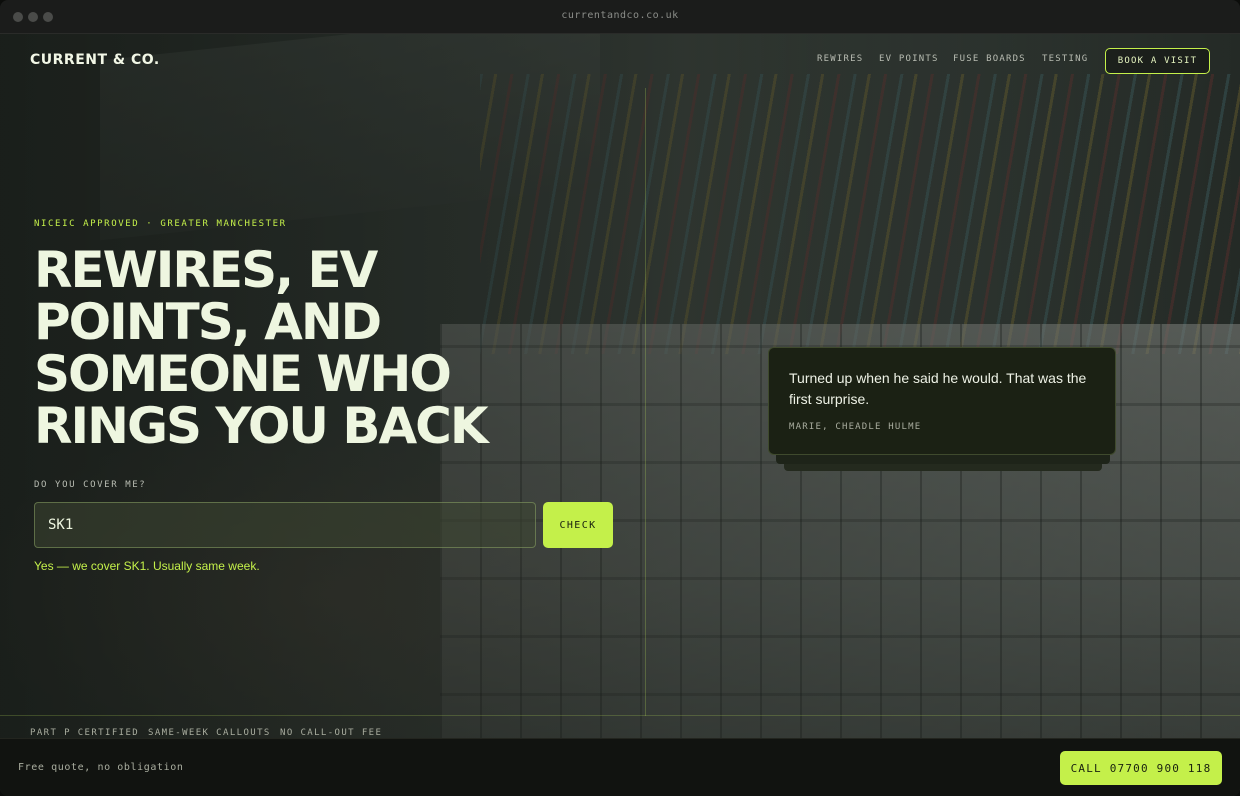 This screenshot has width=1240, height=796. I want to click on check-button: CHECK, so click(578, 525).